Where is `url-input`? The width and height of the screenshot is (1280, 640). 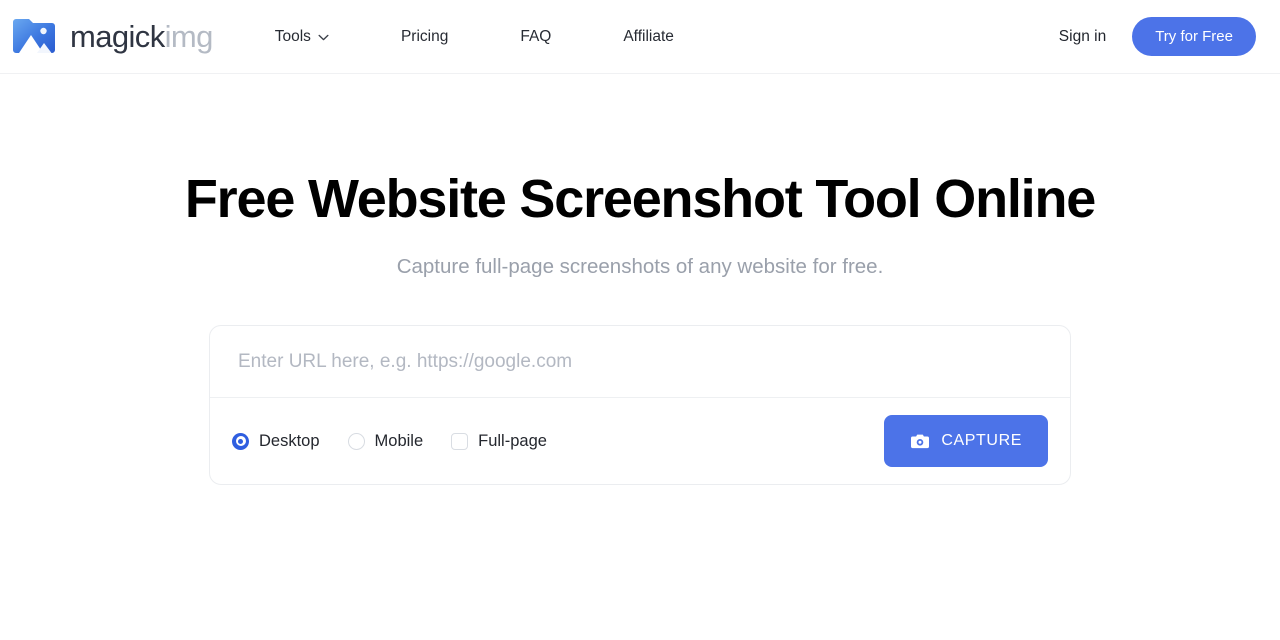
url-input is located at coordinates (640, 361).